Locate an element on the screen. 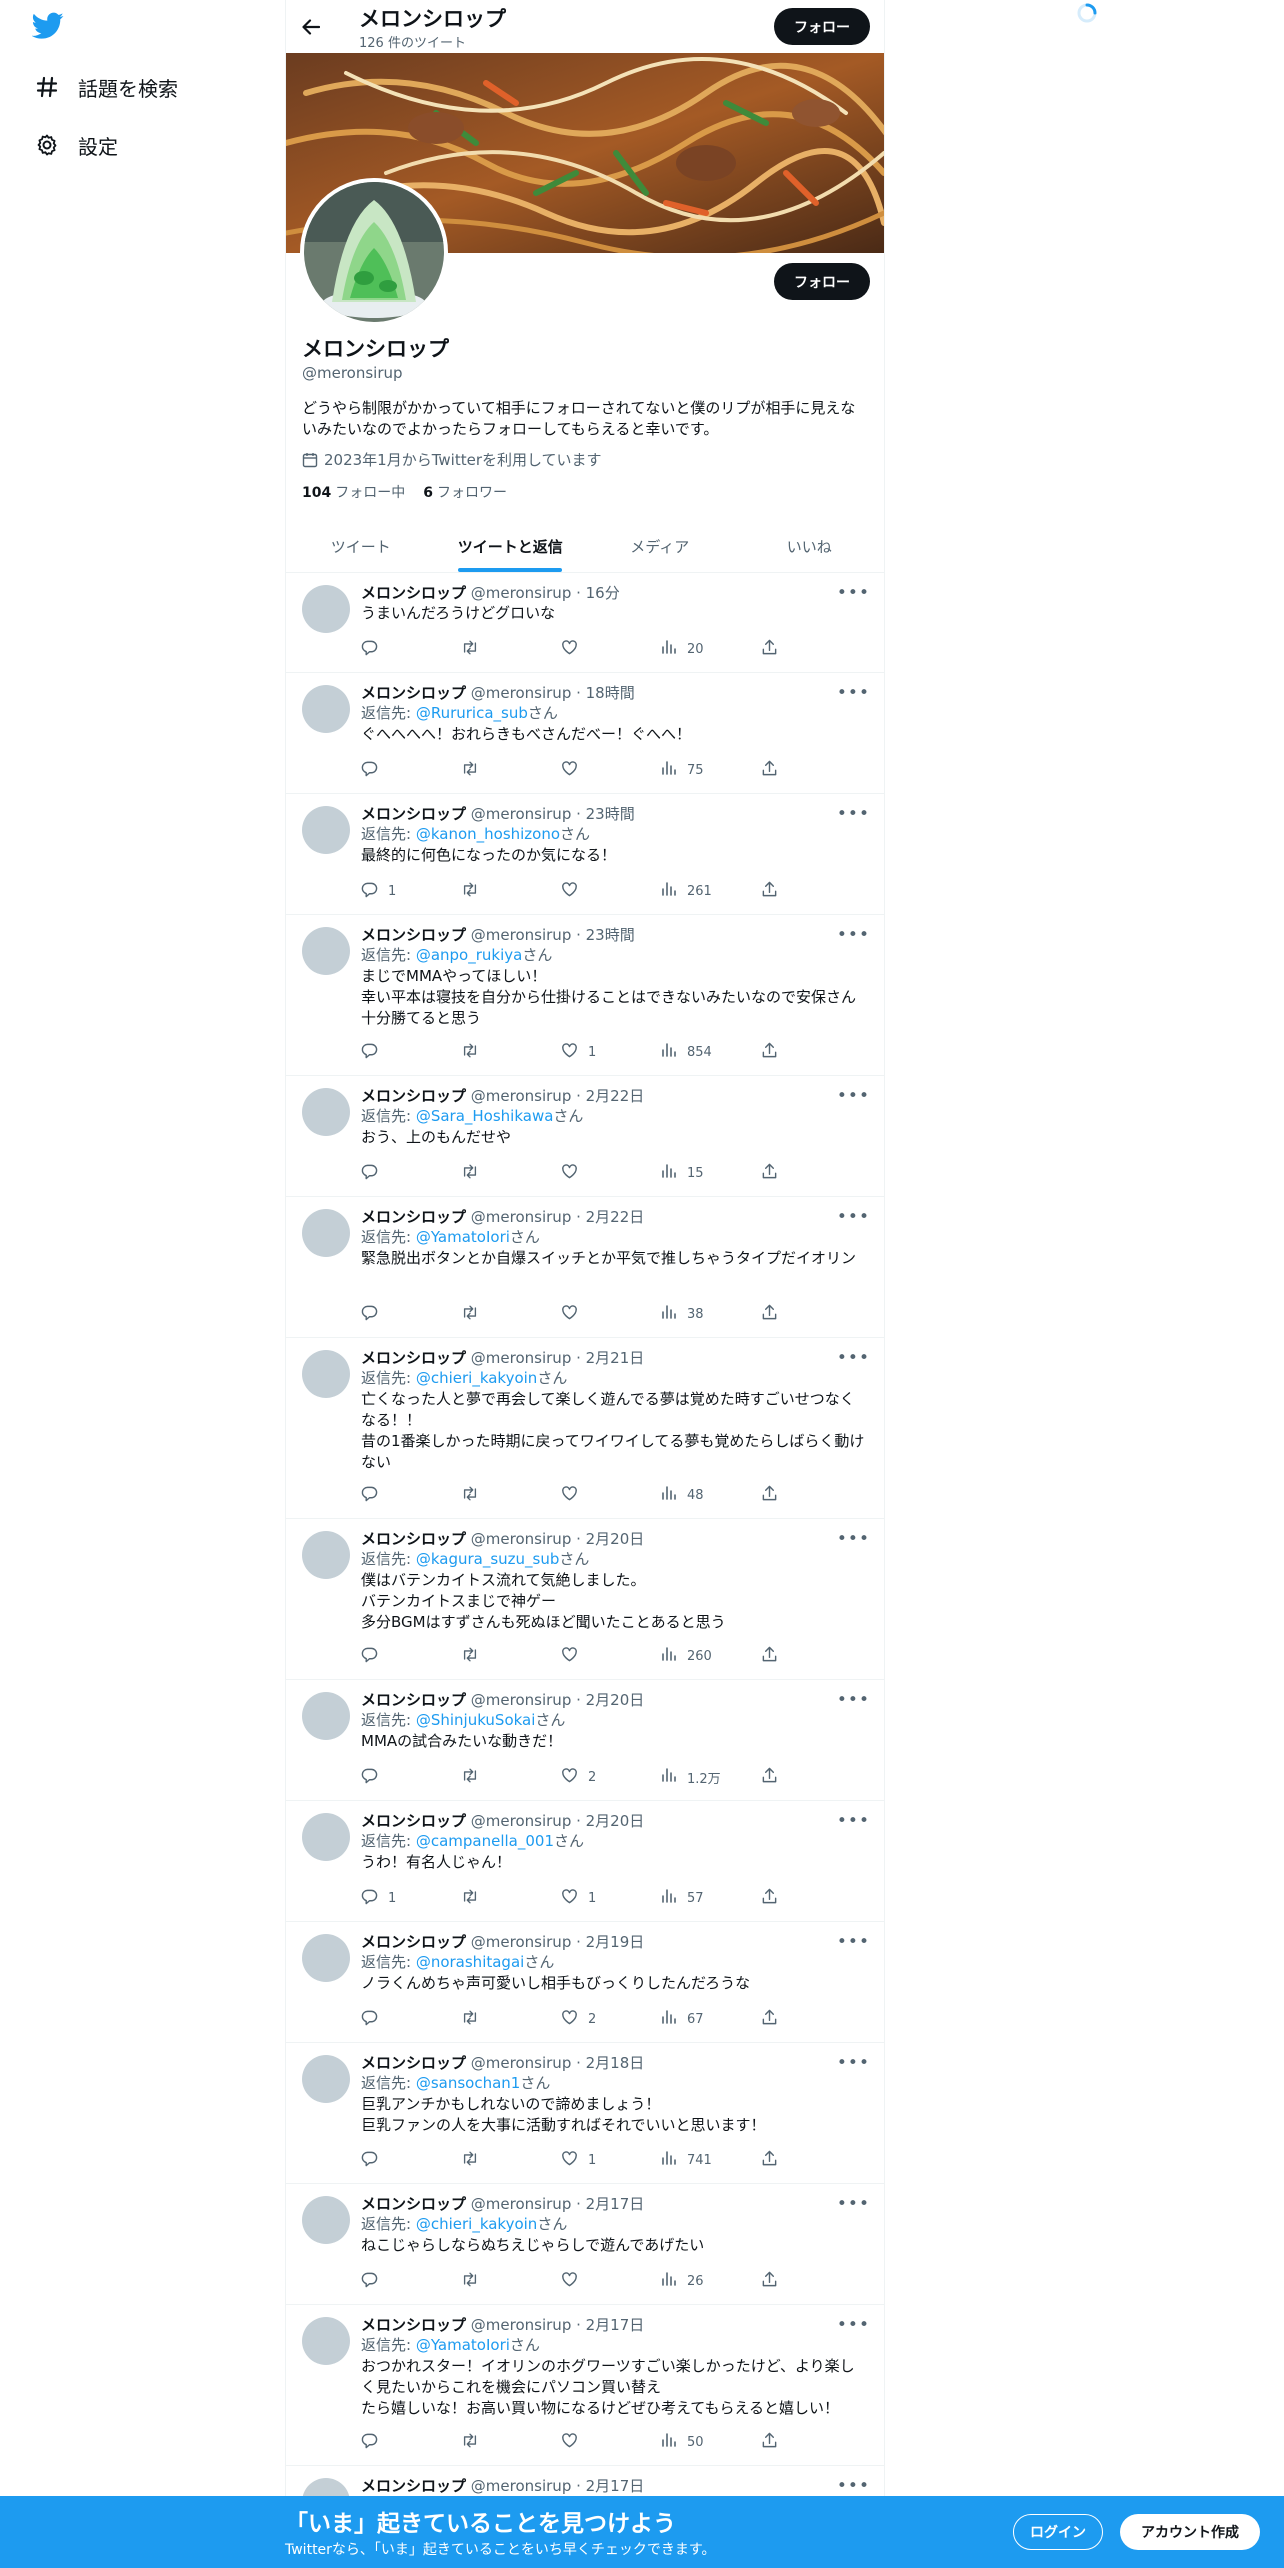 This screenshot has width=1284, height=2568. views-button: 20 is located at coordinates (701, 649).